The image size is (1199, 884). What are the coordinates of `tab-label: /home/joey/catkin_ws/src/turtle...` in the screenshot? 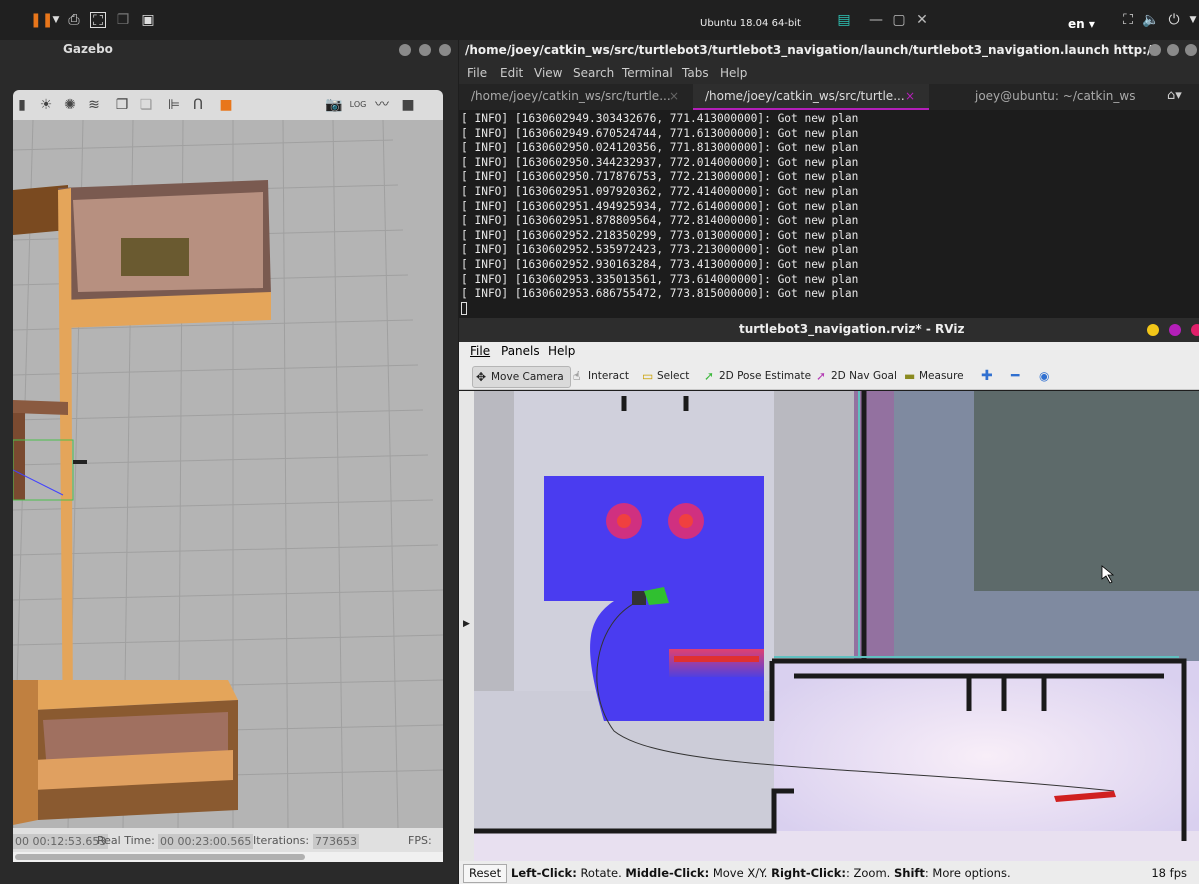 It's located at (571, 96).